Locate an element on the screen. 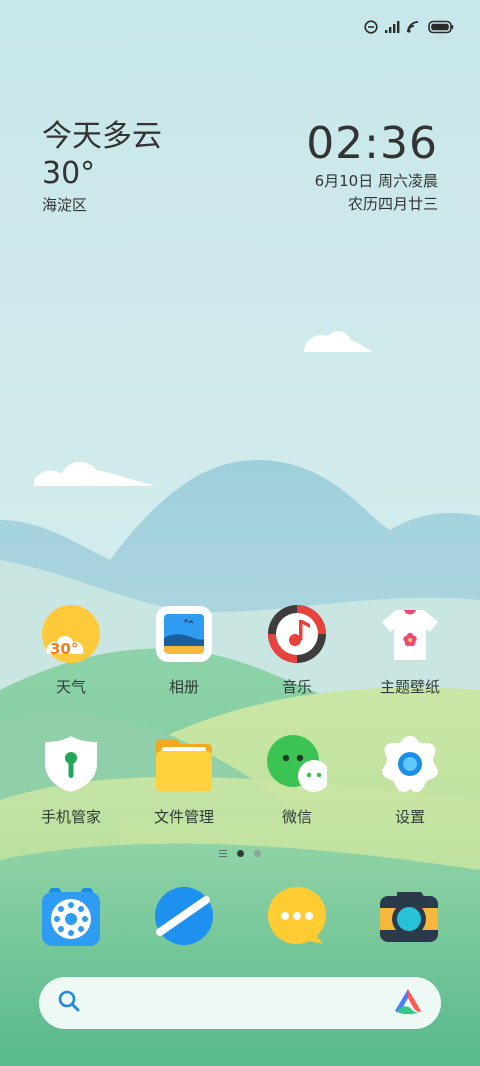 The width and height of the screenshot is (480, 1066). app-drawer-indicator-icon is located at coordinates (223, 853).